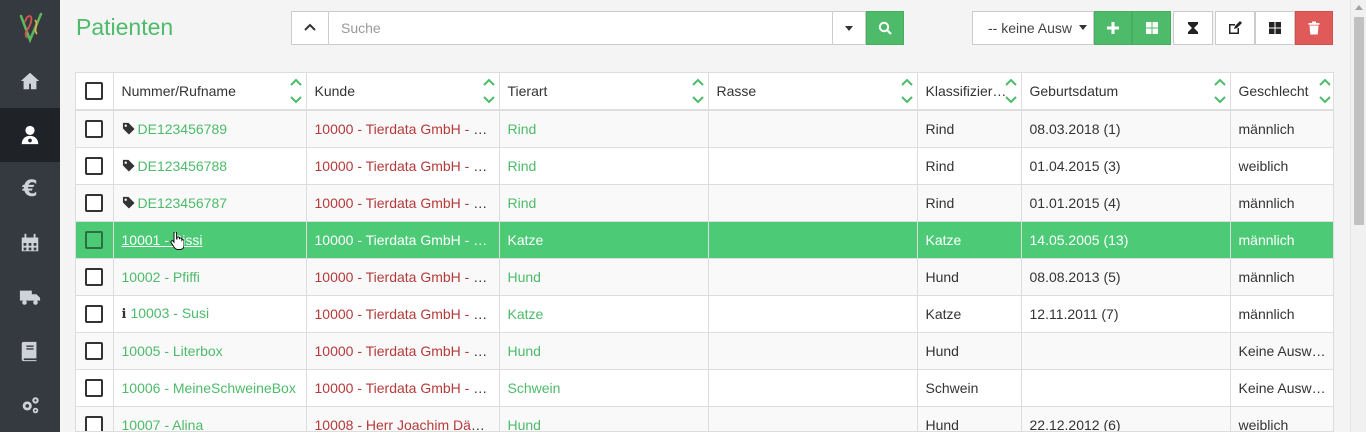 The height and width of the screenshot is (432, 1366). Describe the element at coordinates (1235, 28) in the screenshot. I see `edit-button` at that location.